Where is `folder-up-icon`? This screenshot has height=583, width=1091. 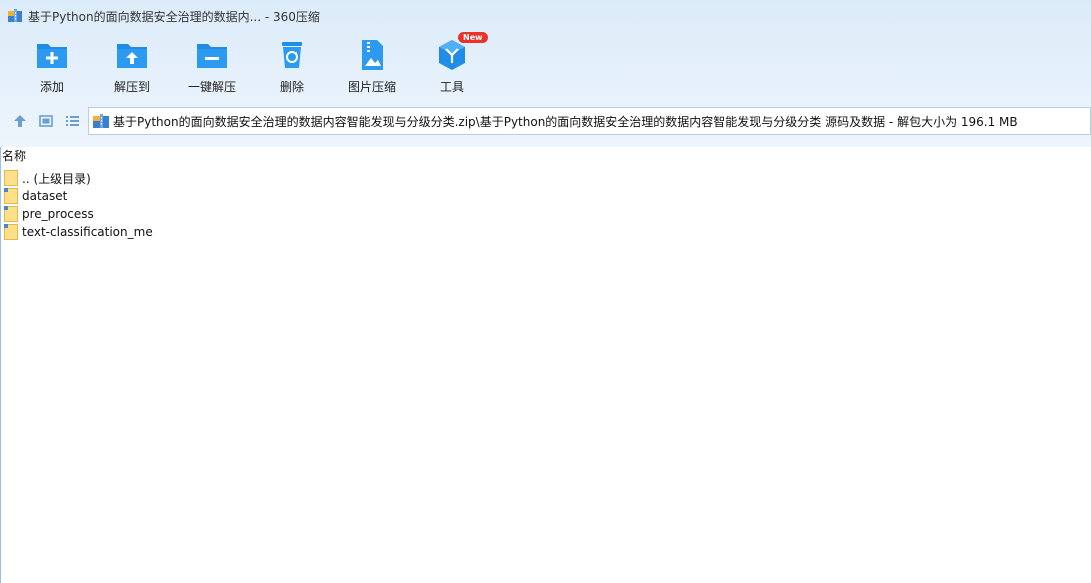 folder-up-icon is located at coordinates (11, 178).